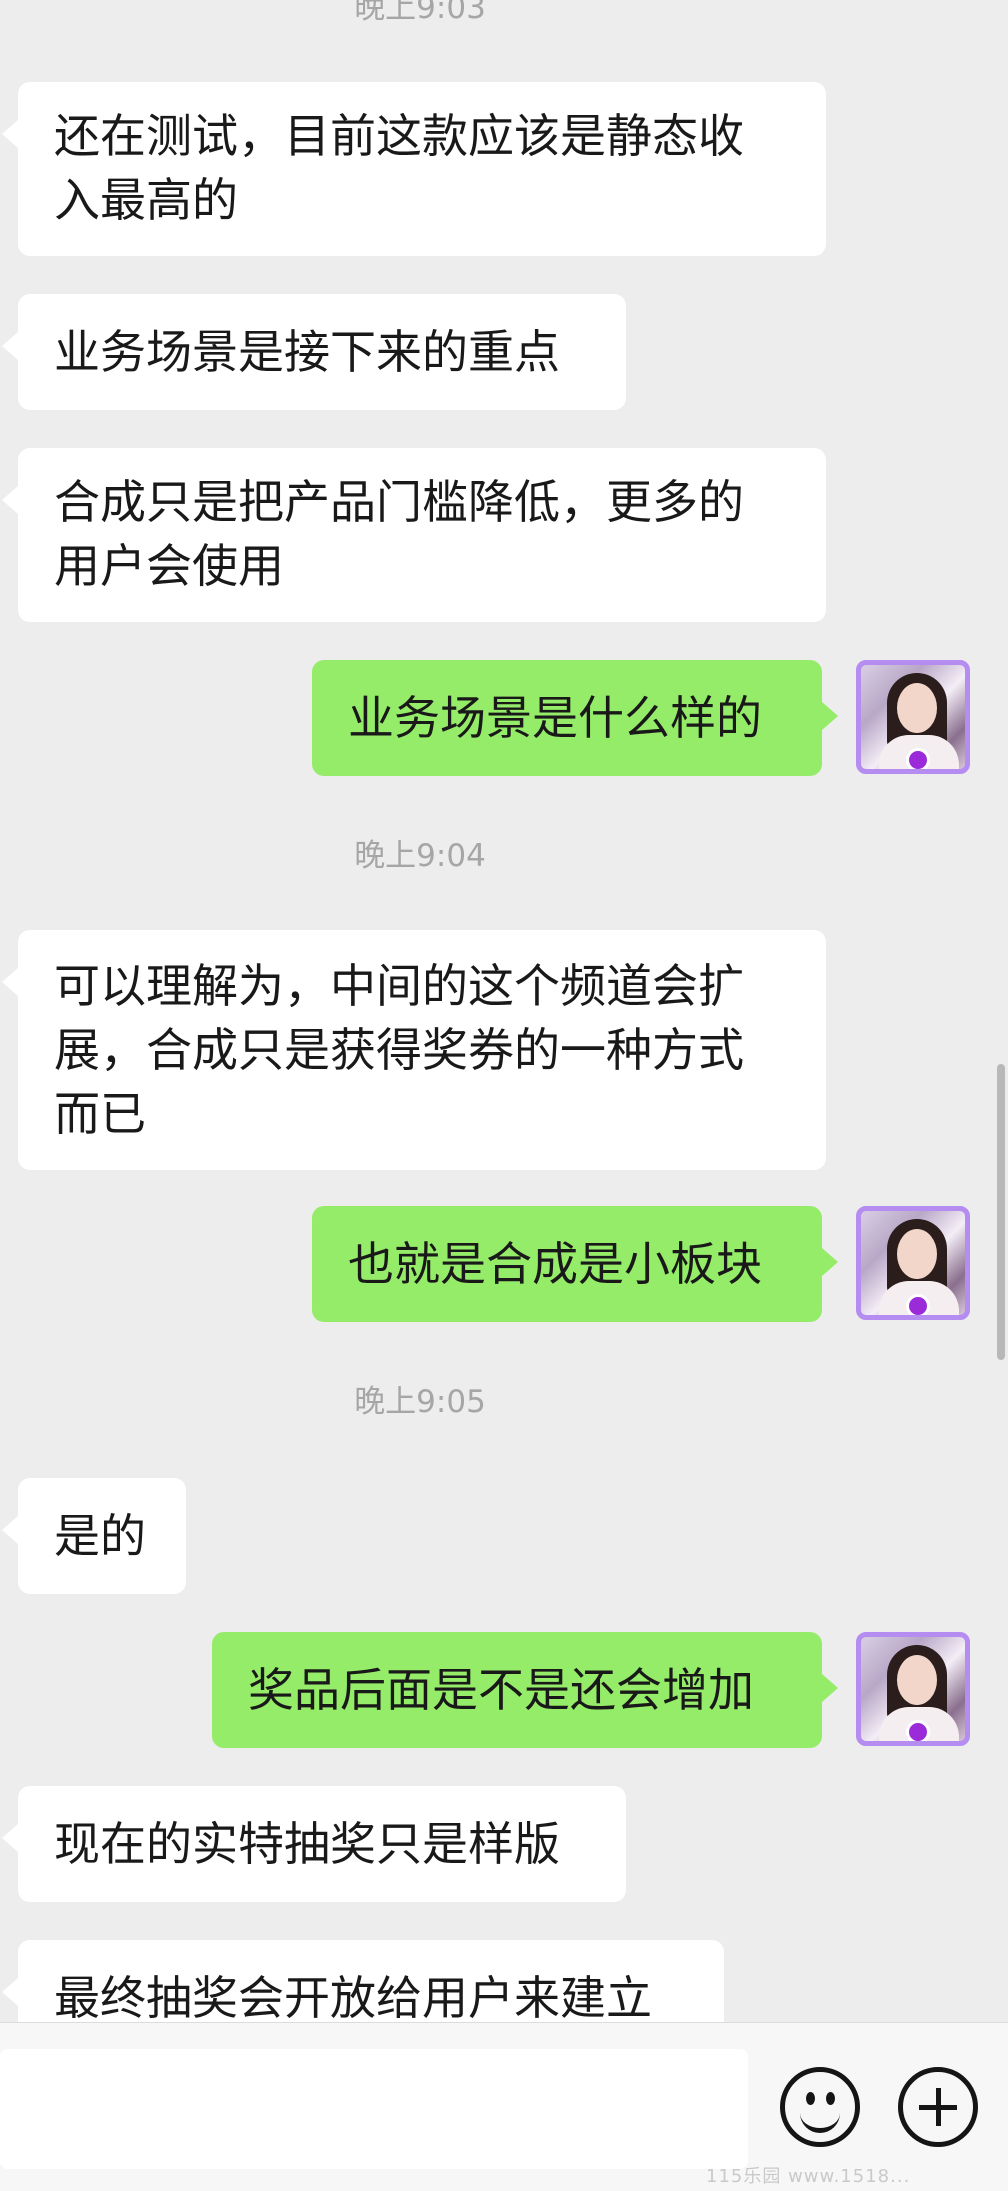 This screenshot has height=2191, width=1008. I want to click on plus-icon, so click(938, 2107).